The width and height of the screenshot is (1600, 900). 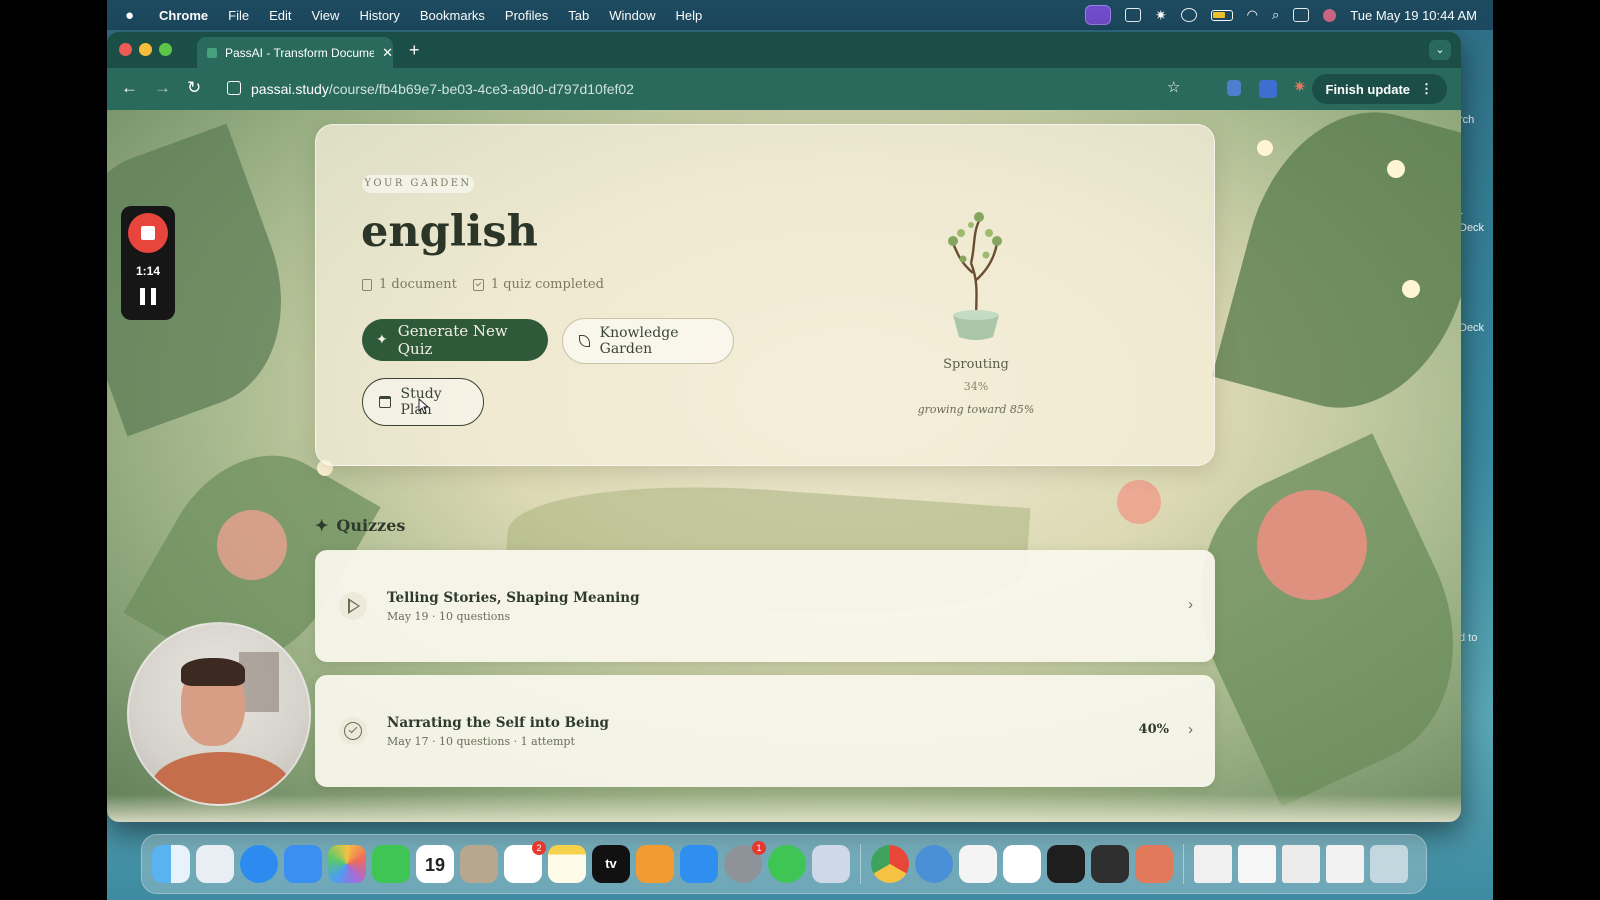 What do you see at coordinates (479, 864) in the screenshot?
I see `contacts-icon` at bounding box center [479, 864].